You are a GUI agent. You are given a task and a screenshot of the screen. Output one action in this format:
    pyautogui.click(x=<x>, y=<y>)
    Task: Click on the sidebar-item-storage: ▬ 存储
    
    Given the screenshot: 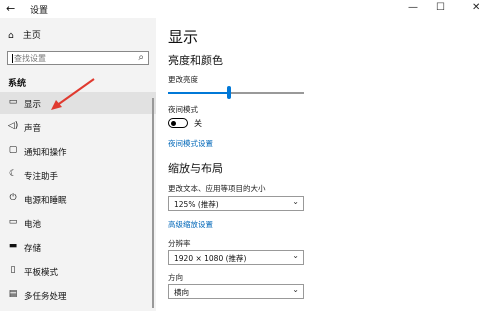 What is the action you would take?
    pyautogui.click(x=78, y=247)
    